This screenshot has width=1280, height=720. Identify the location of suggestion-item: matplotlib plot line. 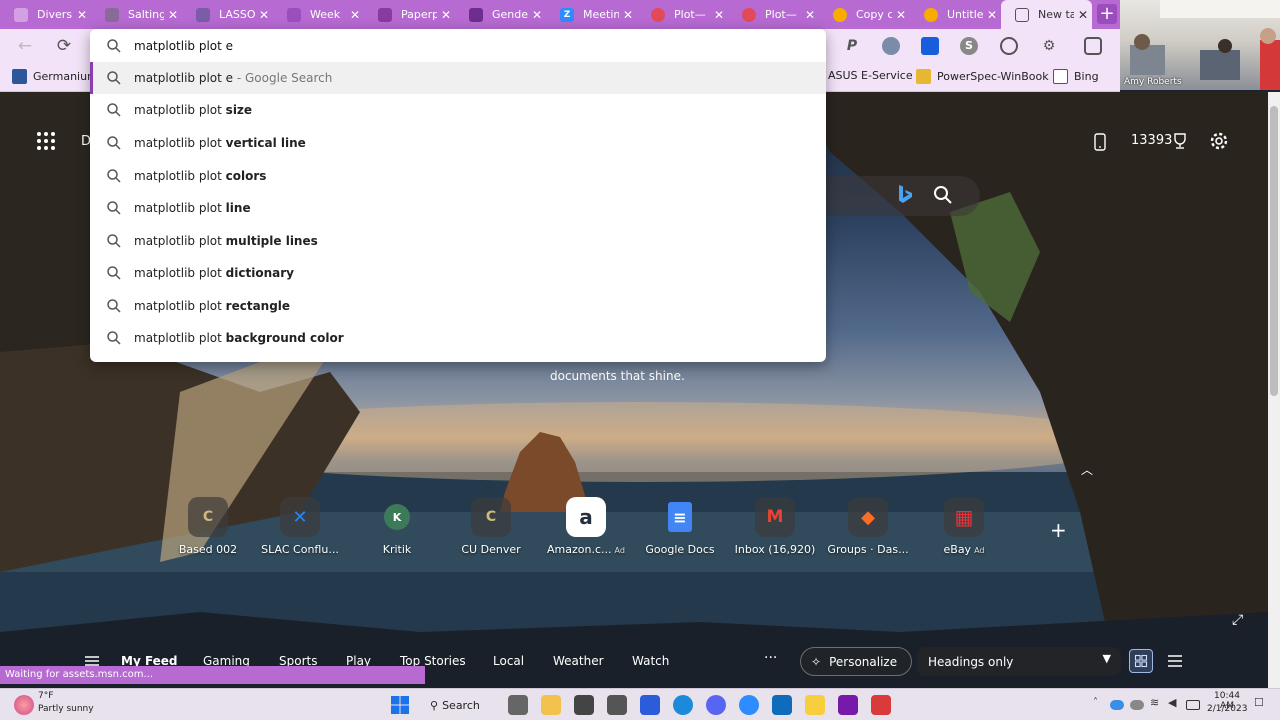
(458, 208).